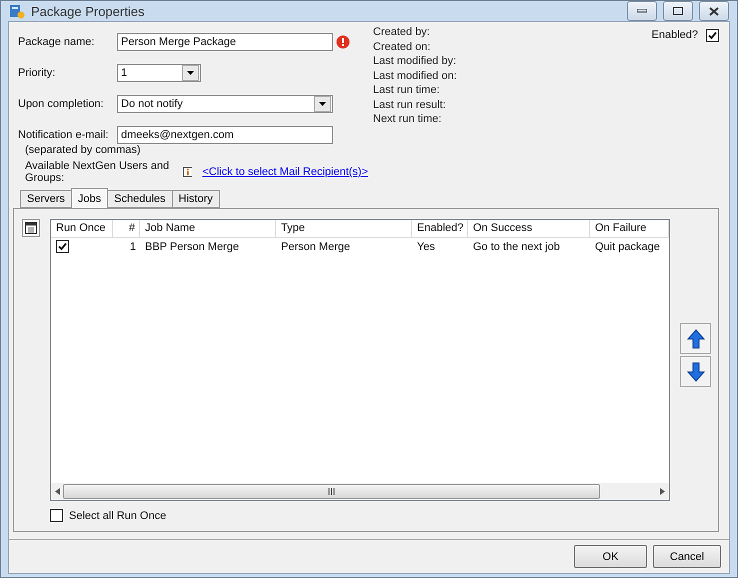  I want to click on dropdown: 1, so click(159, 73).